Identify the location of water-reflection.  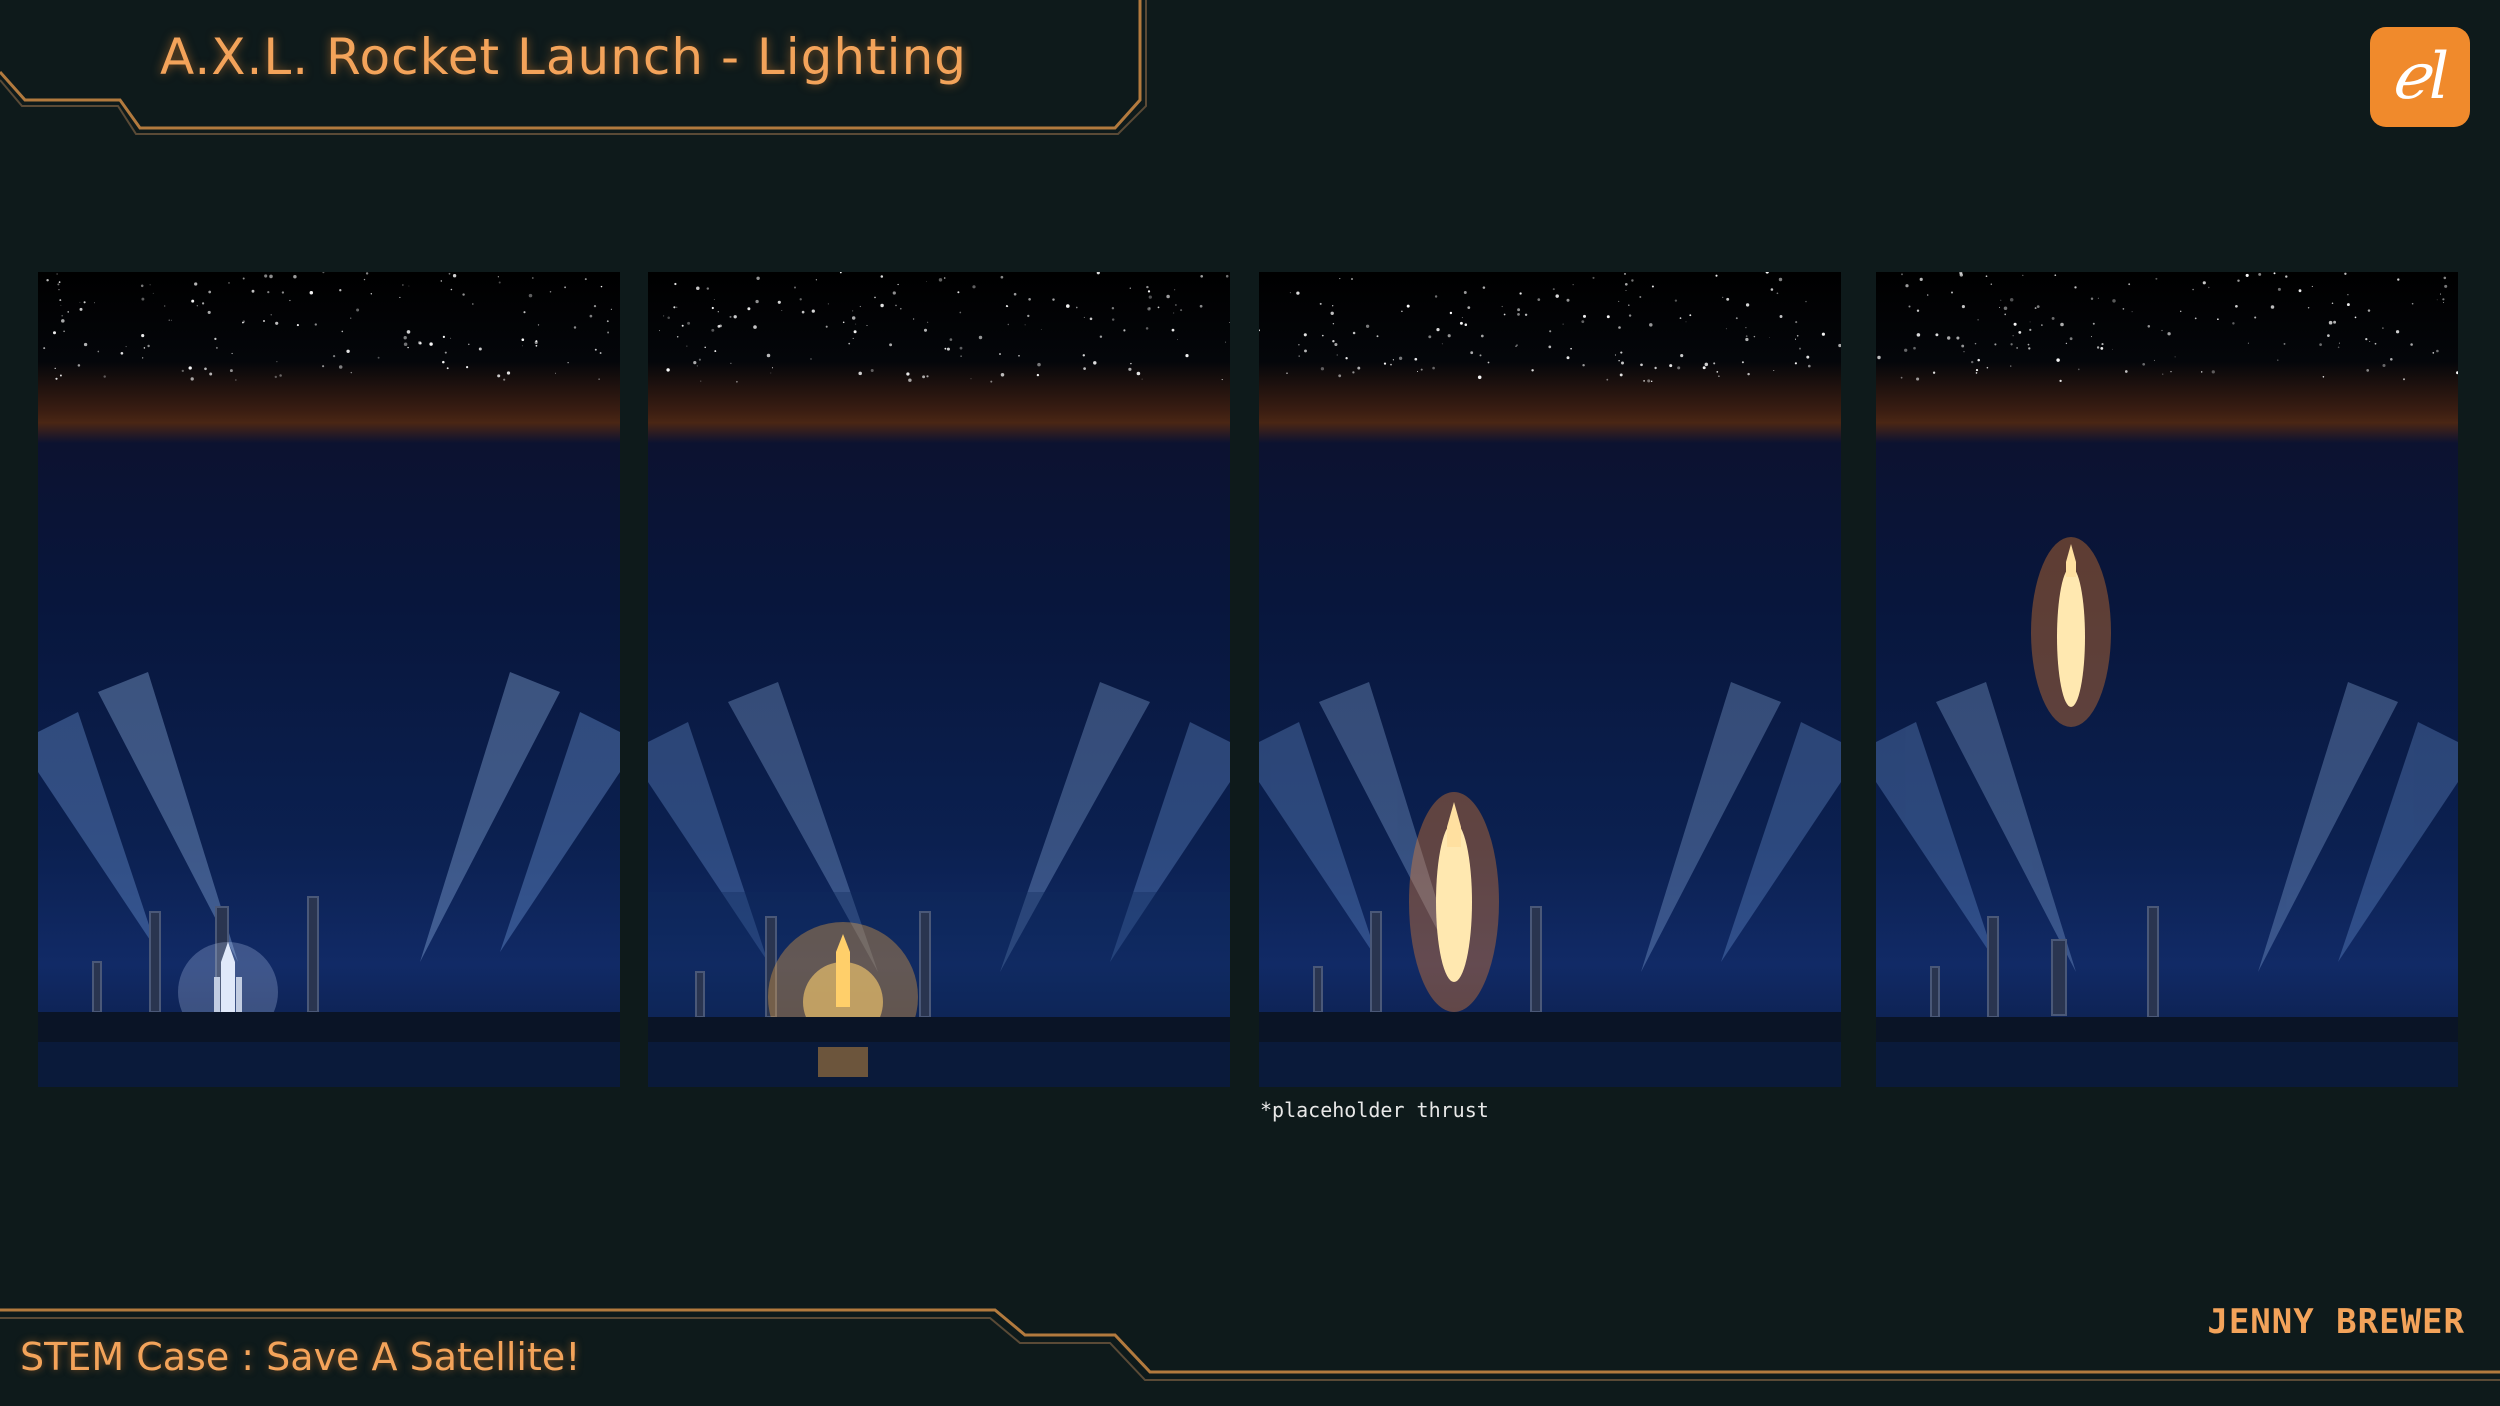
(939, 1064).